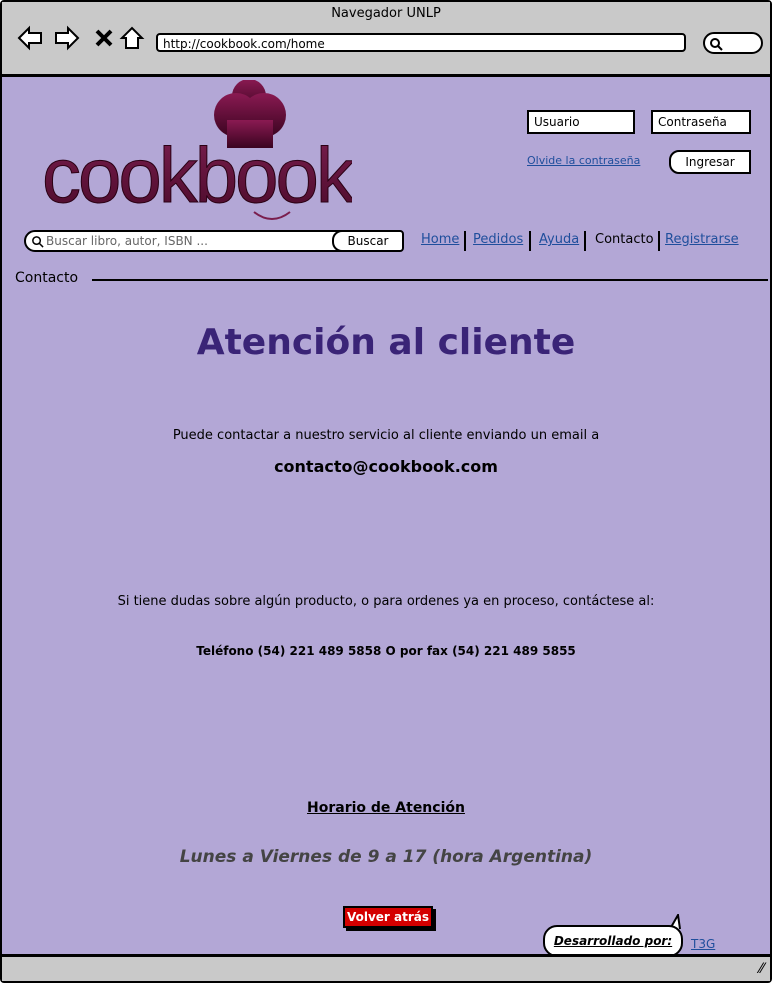  I want to click on window-title: Navegador UNLP, so click(386, 13).